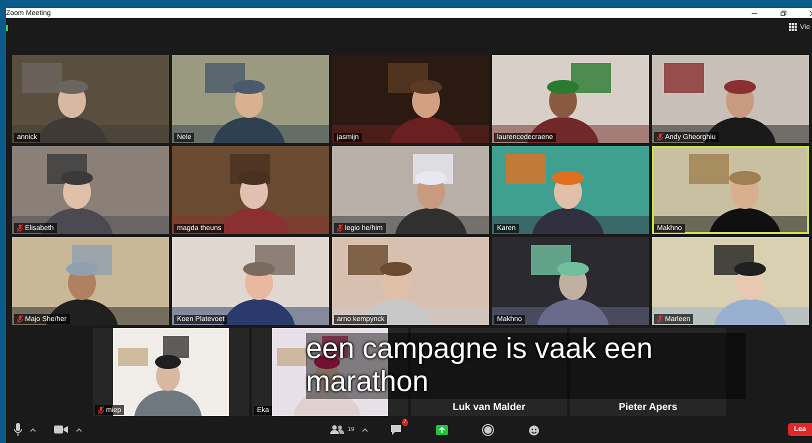 This screenshot has height=443, width=812. I want to click on share-screen-icon, so click(442, 429).